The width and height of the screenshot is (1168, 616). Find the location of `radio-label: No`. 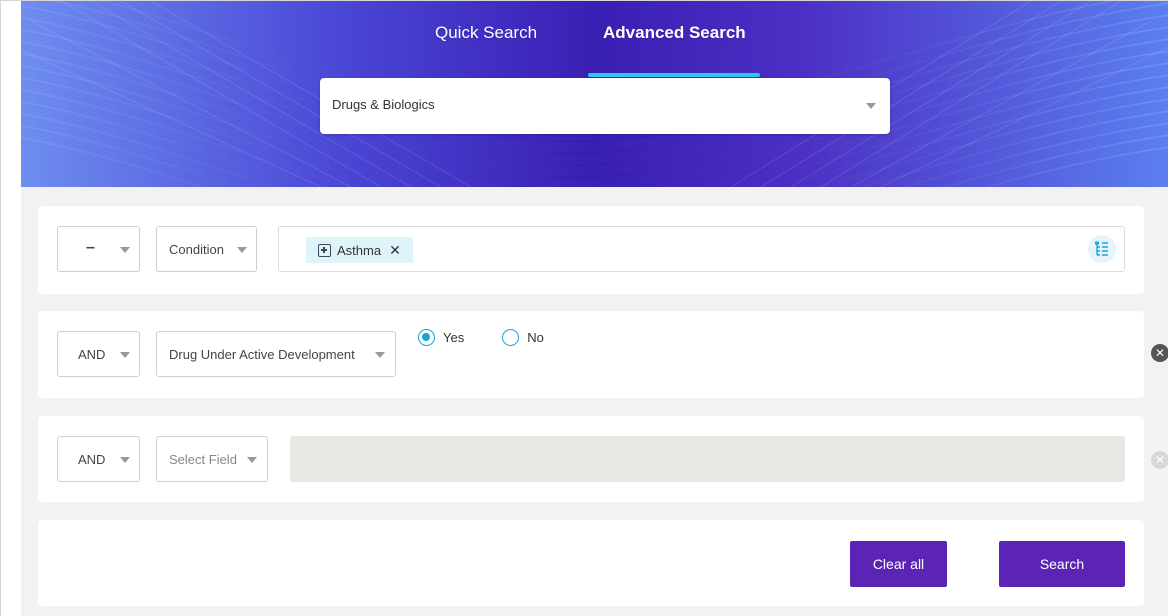

radio-label: No is located at coordinates (535, 337).